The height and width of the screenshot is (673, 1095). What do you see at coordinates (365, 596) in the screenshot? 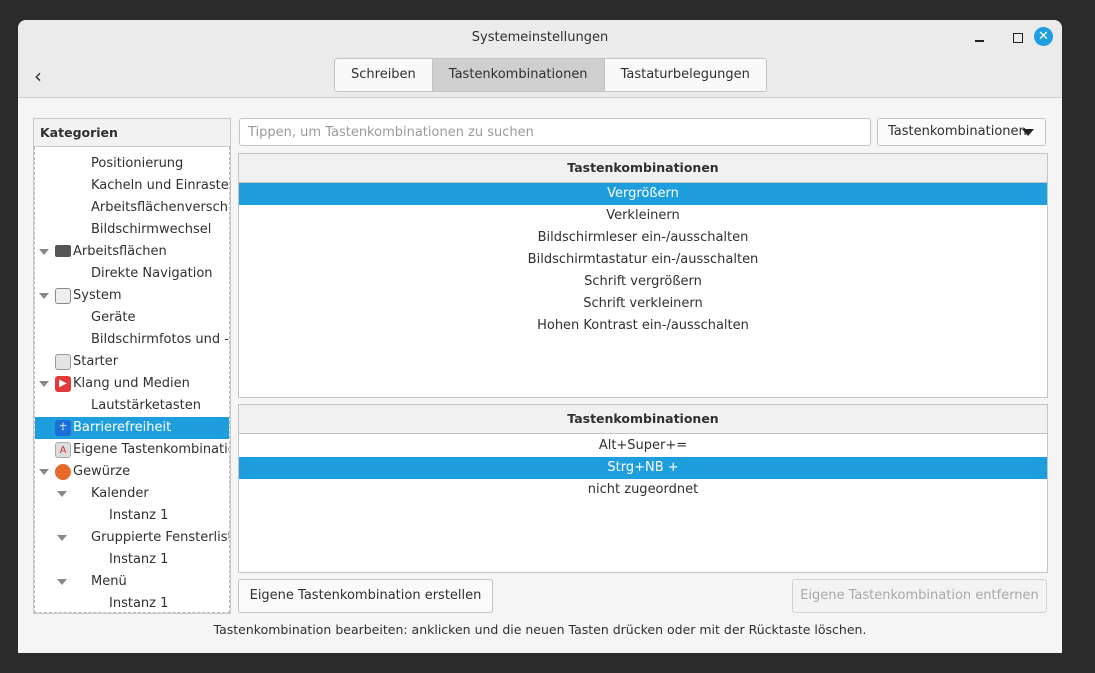
I see `add-custom-shortcut-button: Eigene Tastenkombination erstellen` at bounding box center [365, 596].